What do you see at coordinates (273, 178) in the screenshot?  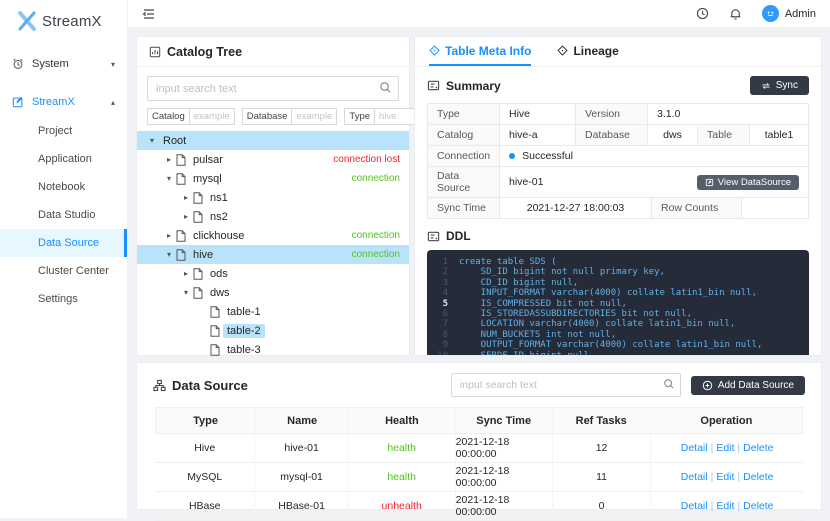 I see `tree-node-mysql: ▾ mysql connection` at bounding box center [273, 178].